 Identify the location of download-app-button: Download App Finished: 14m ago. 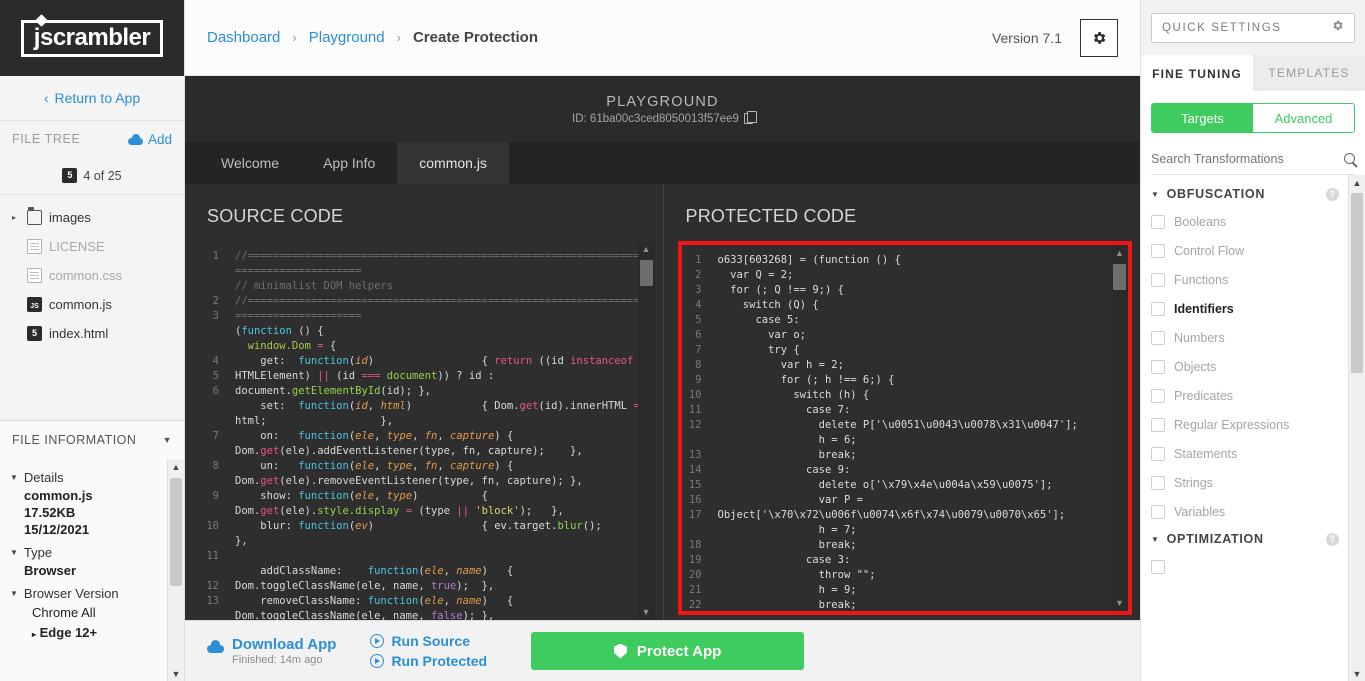
(271, 651).